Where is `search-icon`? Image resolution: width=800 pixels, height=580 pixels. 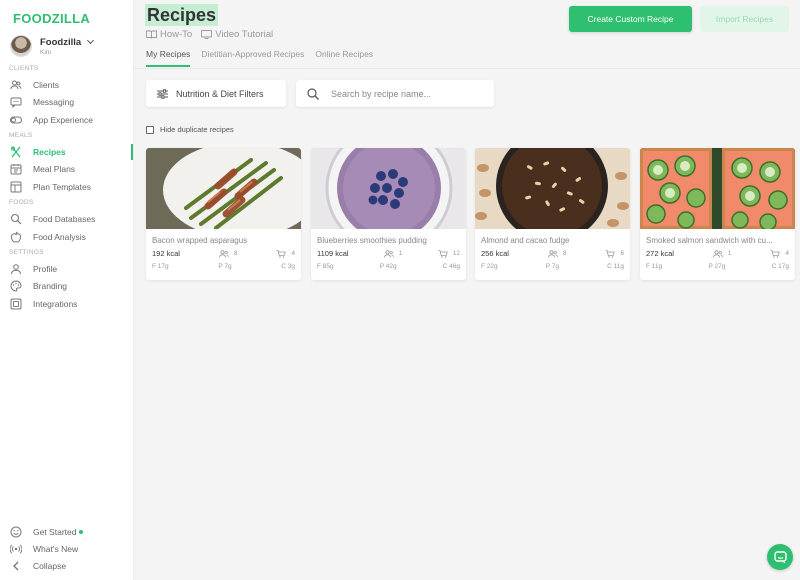 search-icon is located at coordinates (313, 93).